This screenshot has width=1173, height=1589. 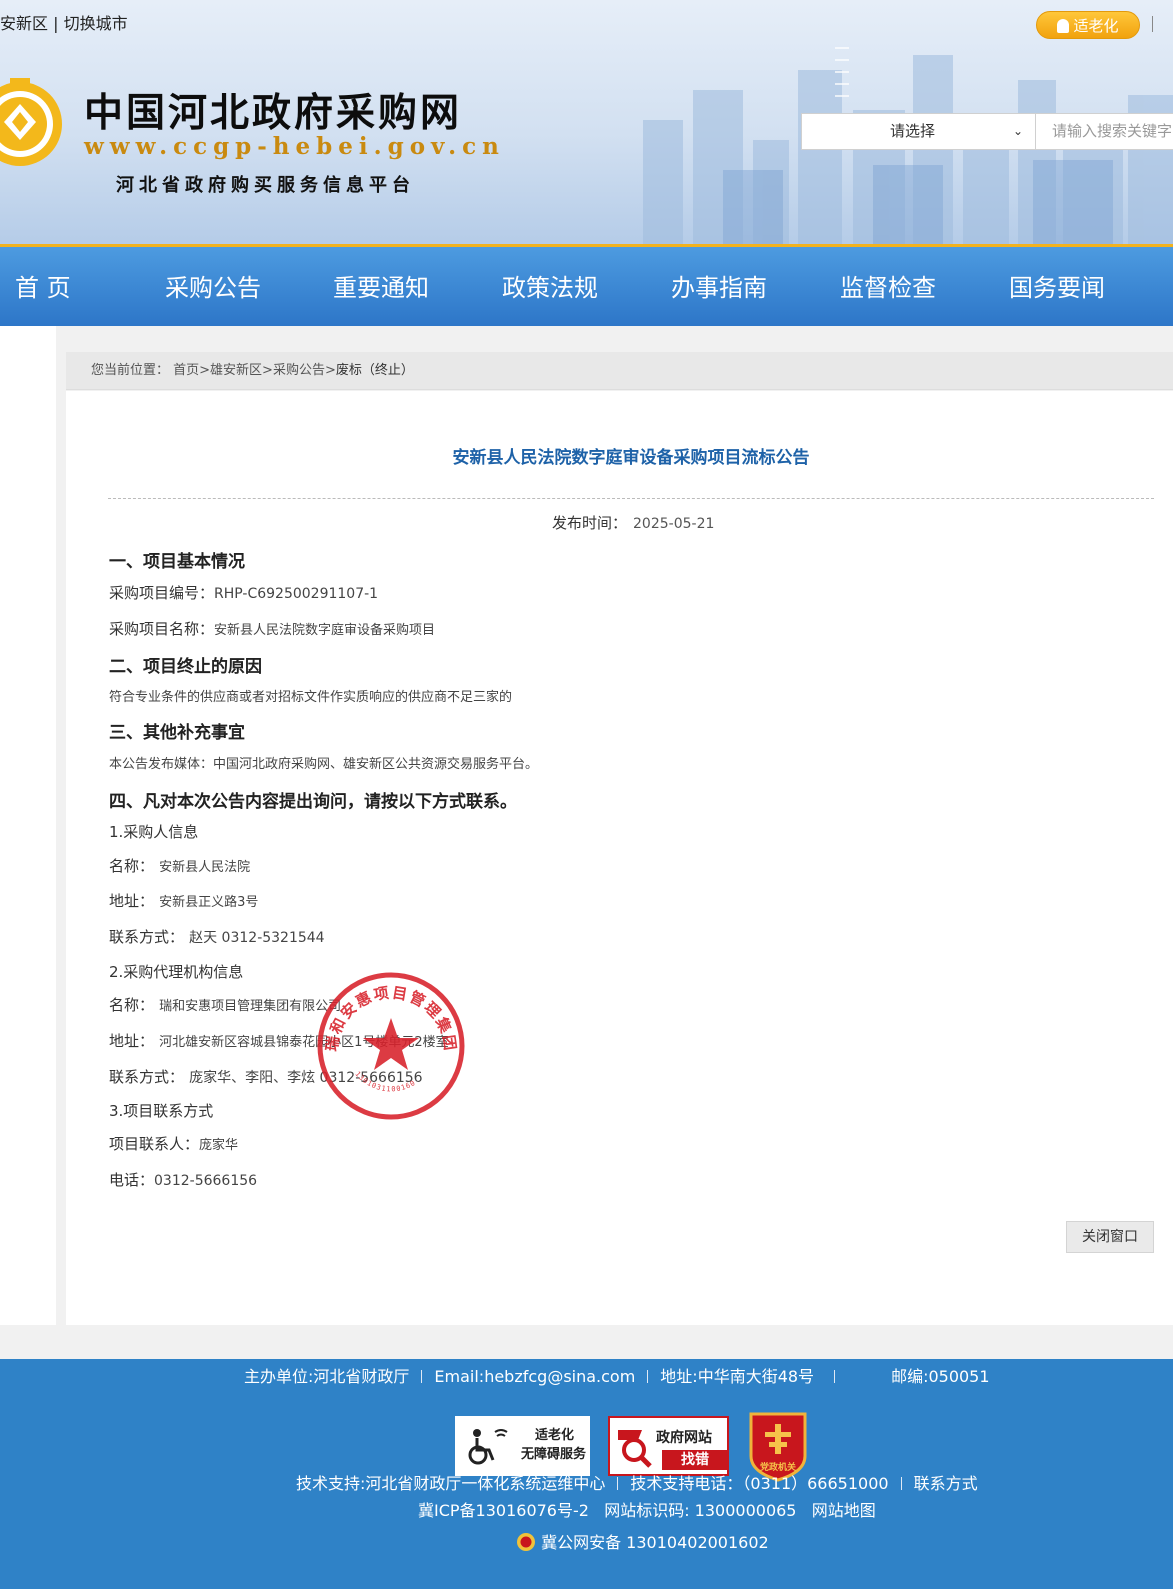 What do you see at coordinates (294, 146) in the screenshot?
I see `site-url: www.ccgp-hebei.gov.cn` at bounding box center [294, 146].